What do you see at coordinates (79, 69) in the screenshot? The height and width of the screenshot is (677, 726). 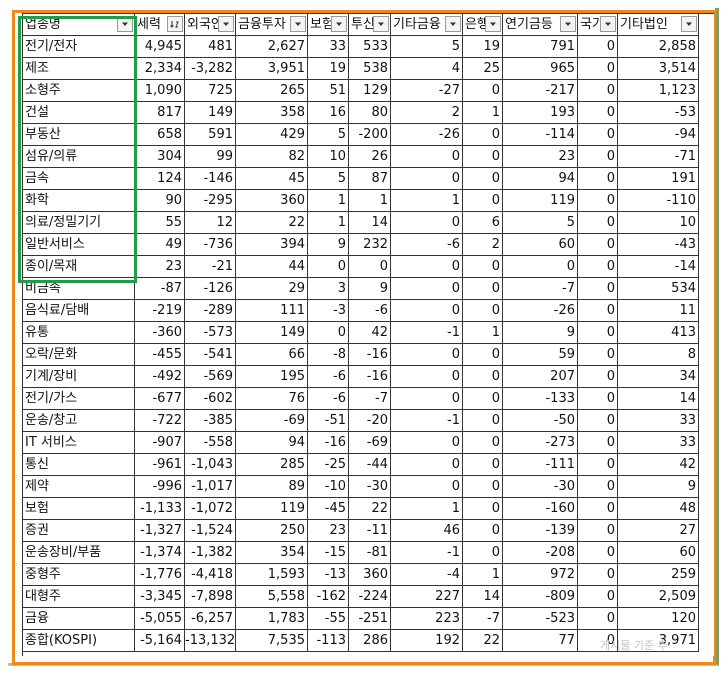 I see `cell-sector-name: 제조` at bounding box center [79, 69].